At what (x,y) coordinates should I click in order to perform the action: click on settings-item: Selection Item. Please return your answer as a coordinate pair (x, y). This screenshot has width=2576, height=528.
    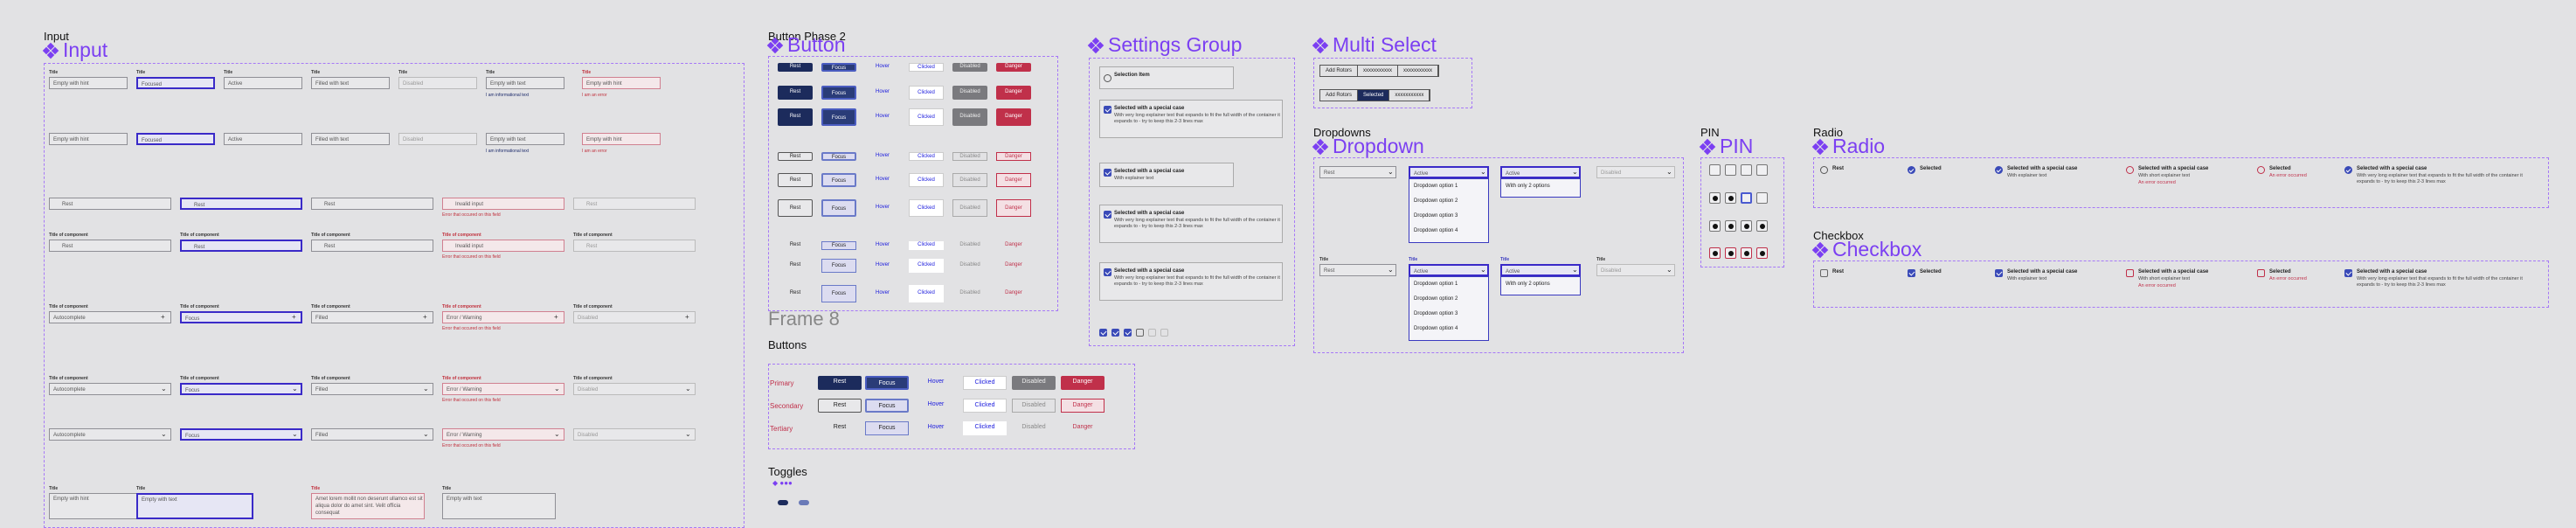
    Looking at the image, I should click on (1166, 77).